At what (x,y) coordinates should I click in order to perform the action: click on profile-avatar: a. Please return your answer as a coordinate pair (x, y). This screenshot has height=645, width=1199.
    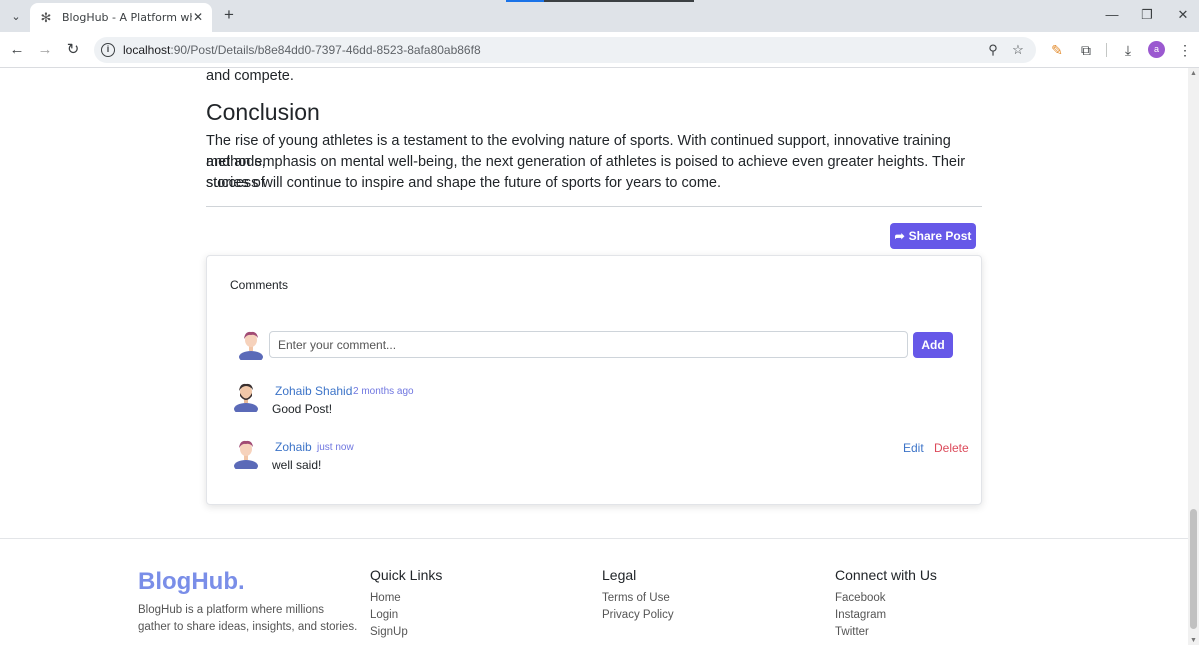
    Looking at the image, I should click on (1156, 49).